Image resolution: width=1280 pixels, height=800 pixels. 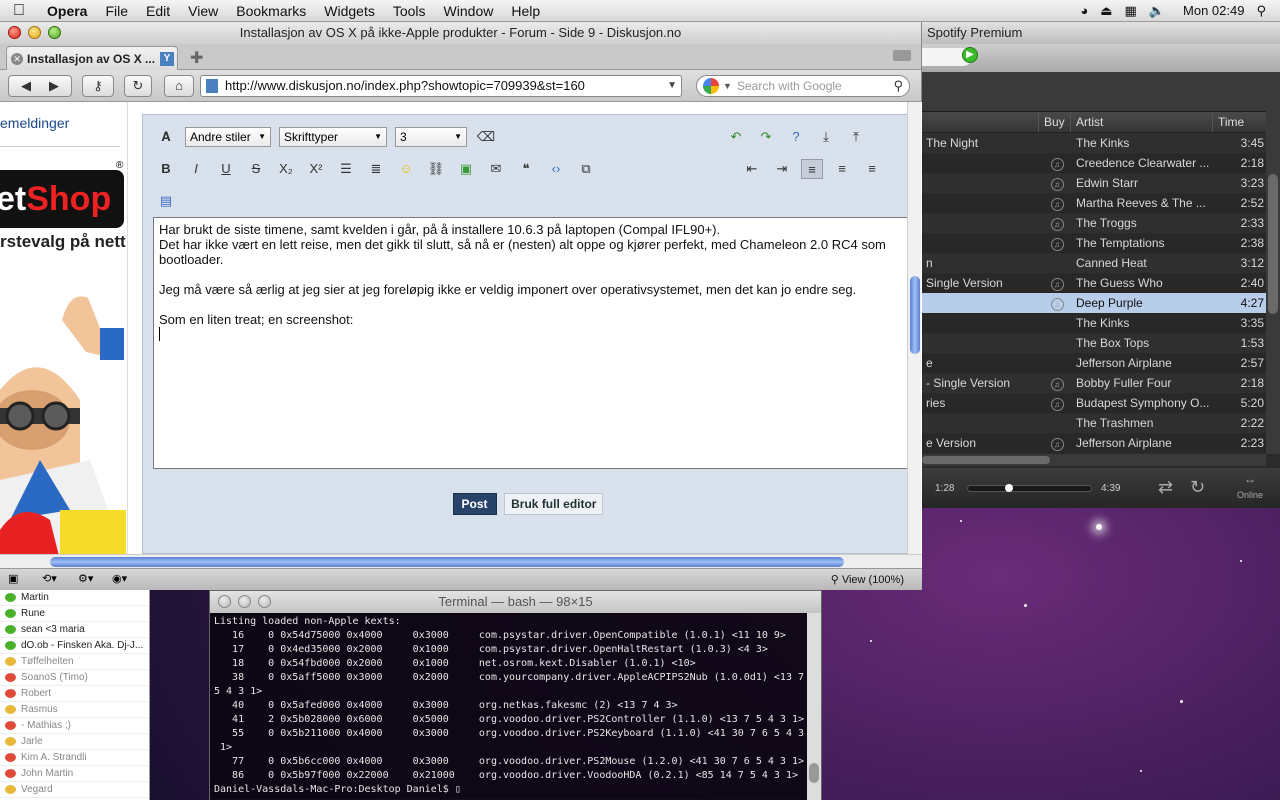 What do you see at coordinates (1145, 303) in the screenshot?
I see `track-artist: Deep Purple` at bounding box center [1145, 303].